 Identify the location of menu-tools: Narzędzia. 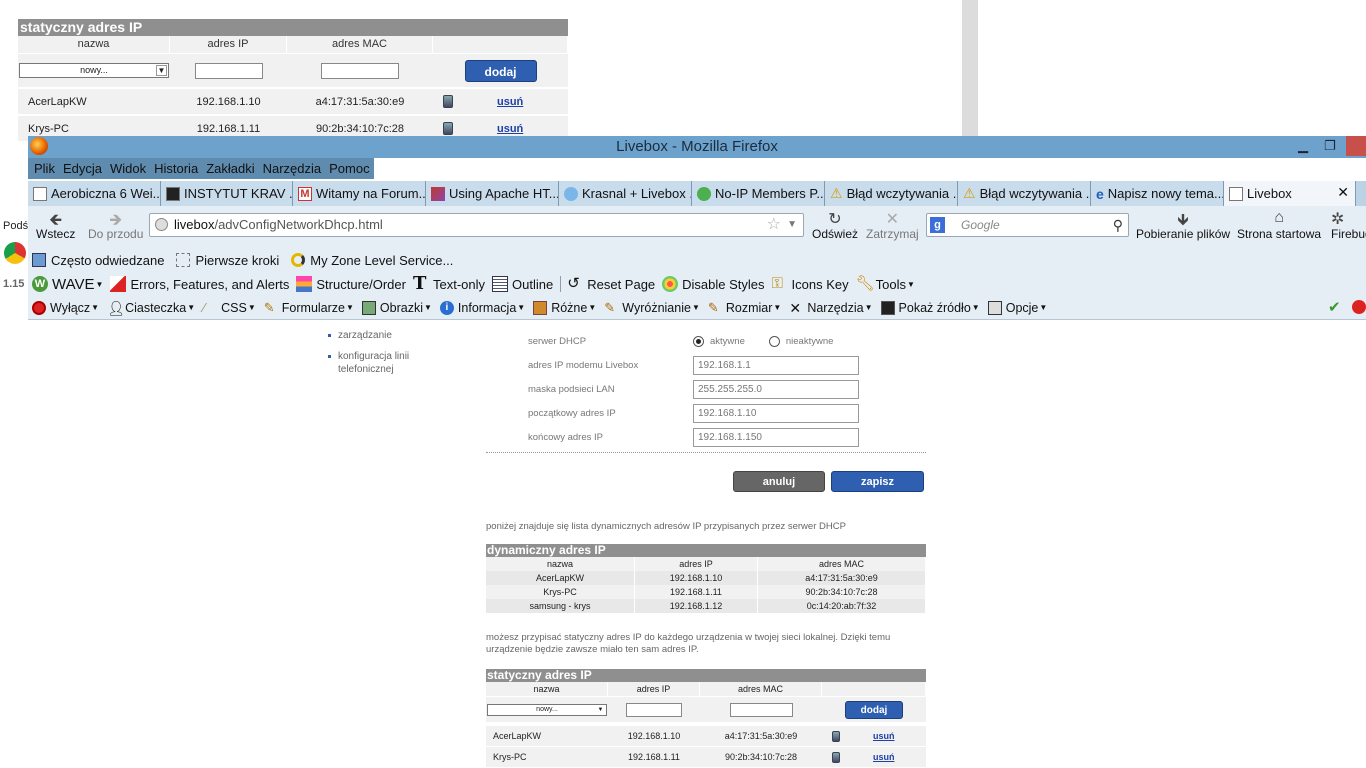
(292, 168).